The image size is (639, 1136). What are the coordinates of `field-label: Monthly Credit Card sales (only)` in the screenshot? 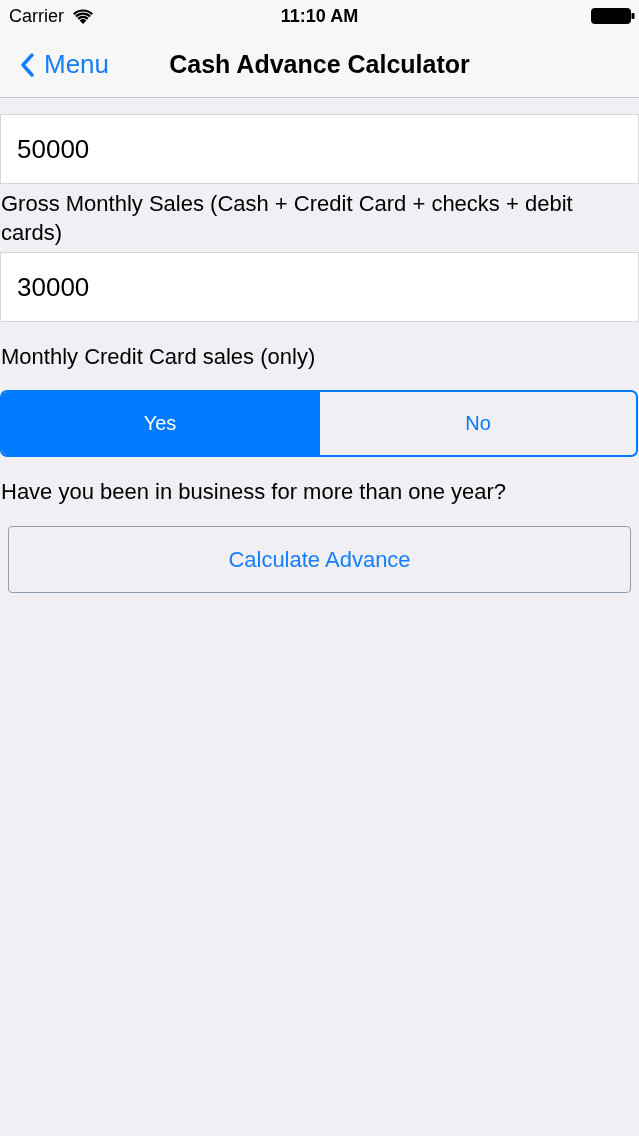 It's located at (158, 356).